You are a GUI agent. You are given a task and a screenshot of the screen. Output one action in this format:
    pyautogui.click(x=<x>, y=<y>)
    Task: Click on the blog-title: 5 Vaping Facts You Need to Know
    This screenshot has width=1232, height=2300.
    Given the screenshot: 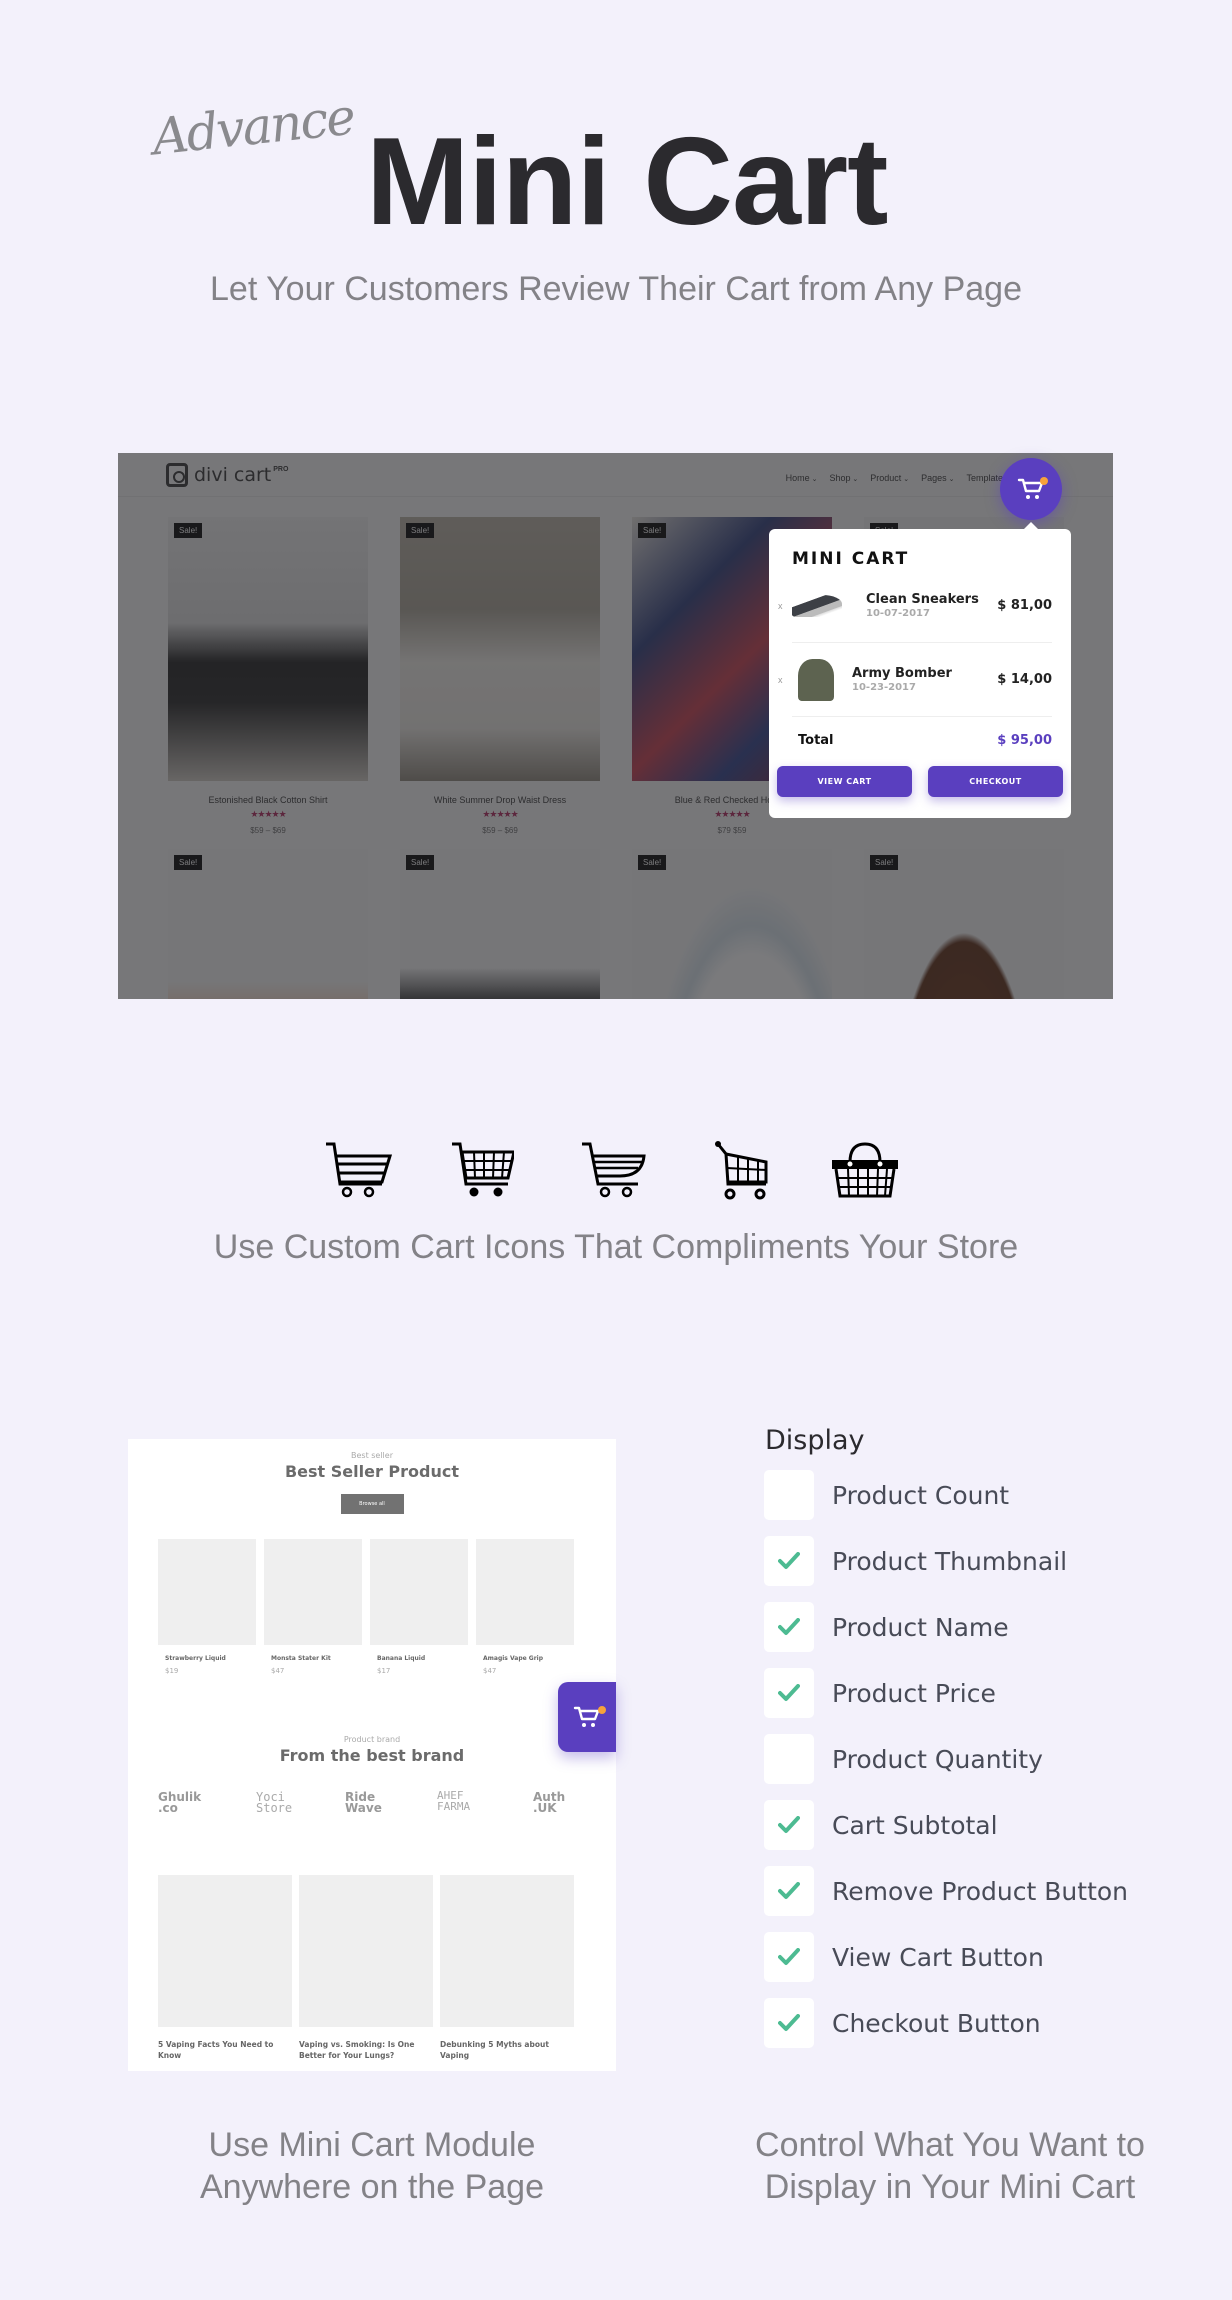 What is the action you would take?
    pyautogui.click(x=225, y=2050)
    